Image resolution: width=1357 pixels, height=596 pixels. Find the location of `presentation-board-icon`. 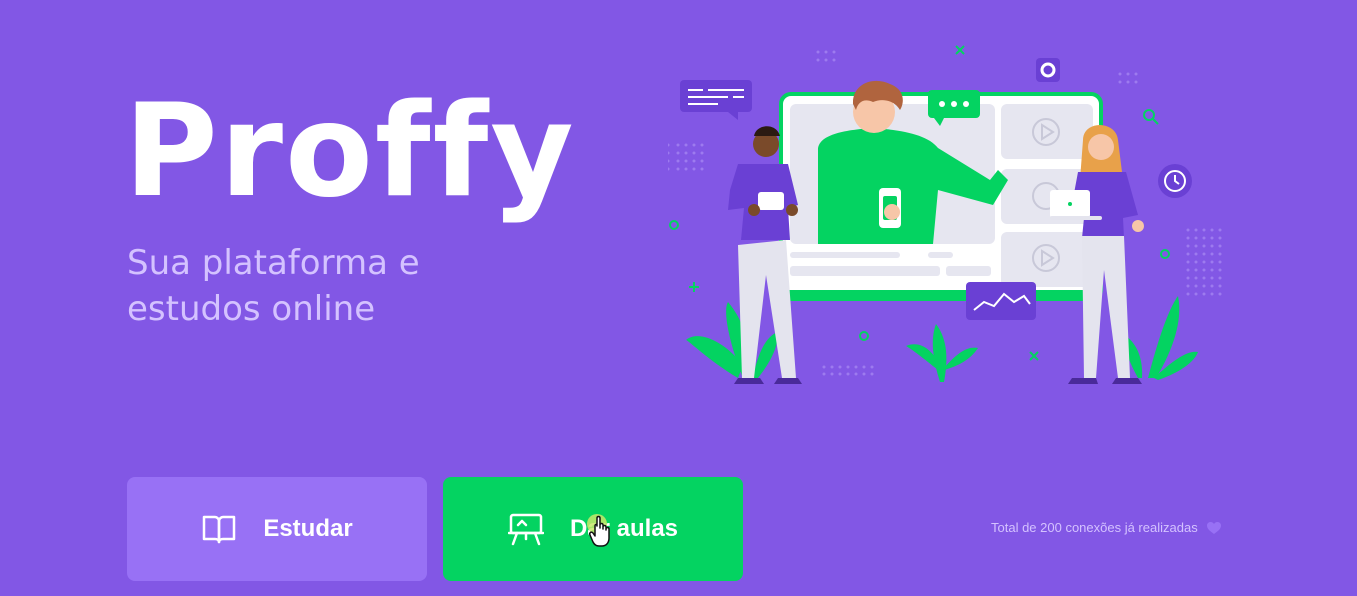

presentation-board-icon is located at coordinates (525, 529).